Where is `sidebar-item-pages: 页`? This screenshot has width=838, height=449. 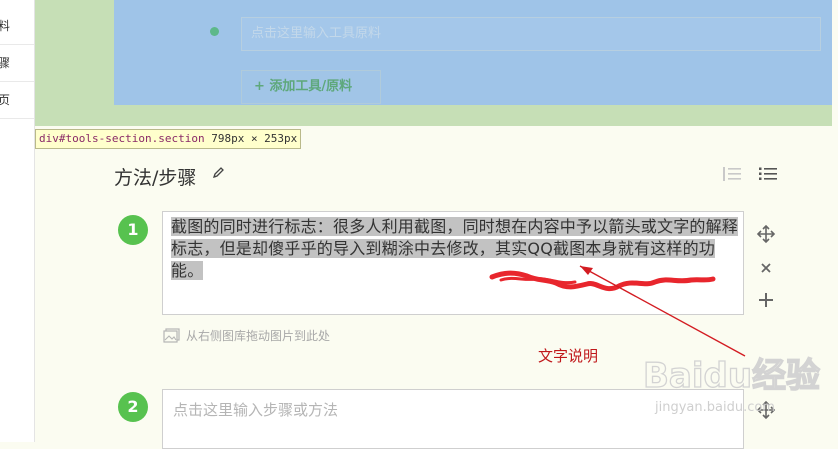 sidebar-item-pages: 页 is located at coordinates (17, 100).